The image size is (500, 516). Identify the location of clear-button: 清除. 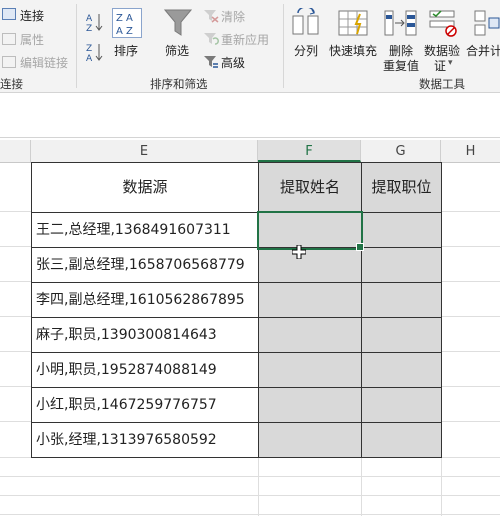
(233, 16).